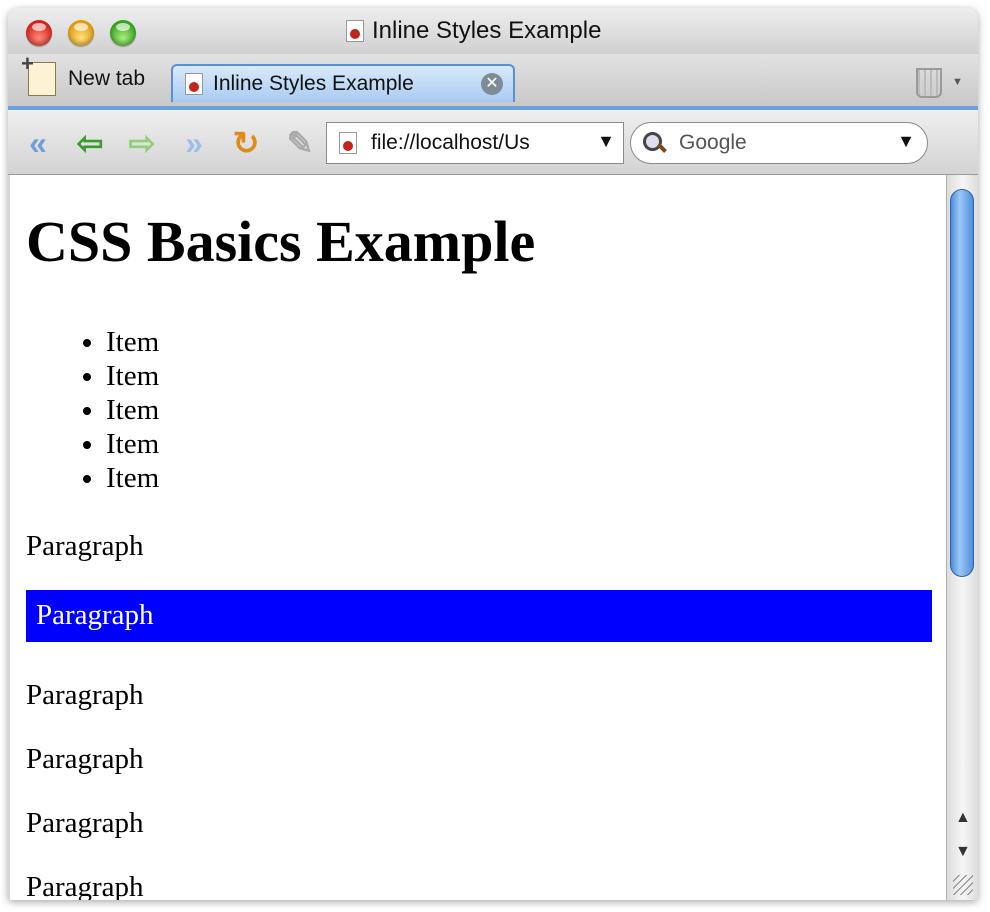  I want to click on scroll-up-icon: ▲, so click(963, 818).